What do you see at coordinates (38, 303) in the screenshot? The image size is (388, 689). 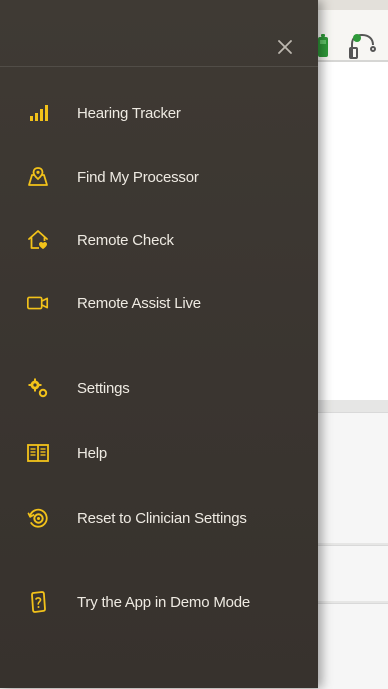 I see `video-camera-icon` at bounding box center [38, 303].